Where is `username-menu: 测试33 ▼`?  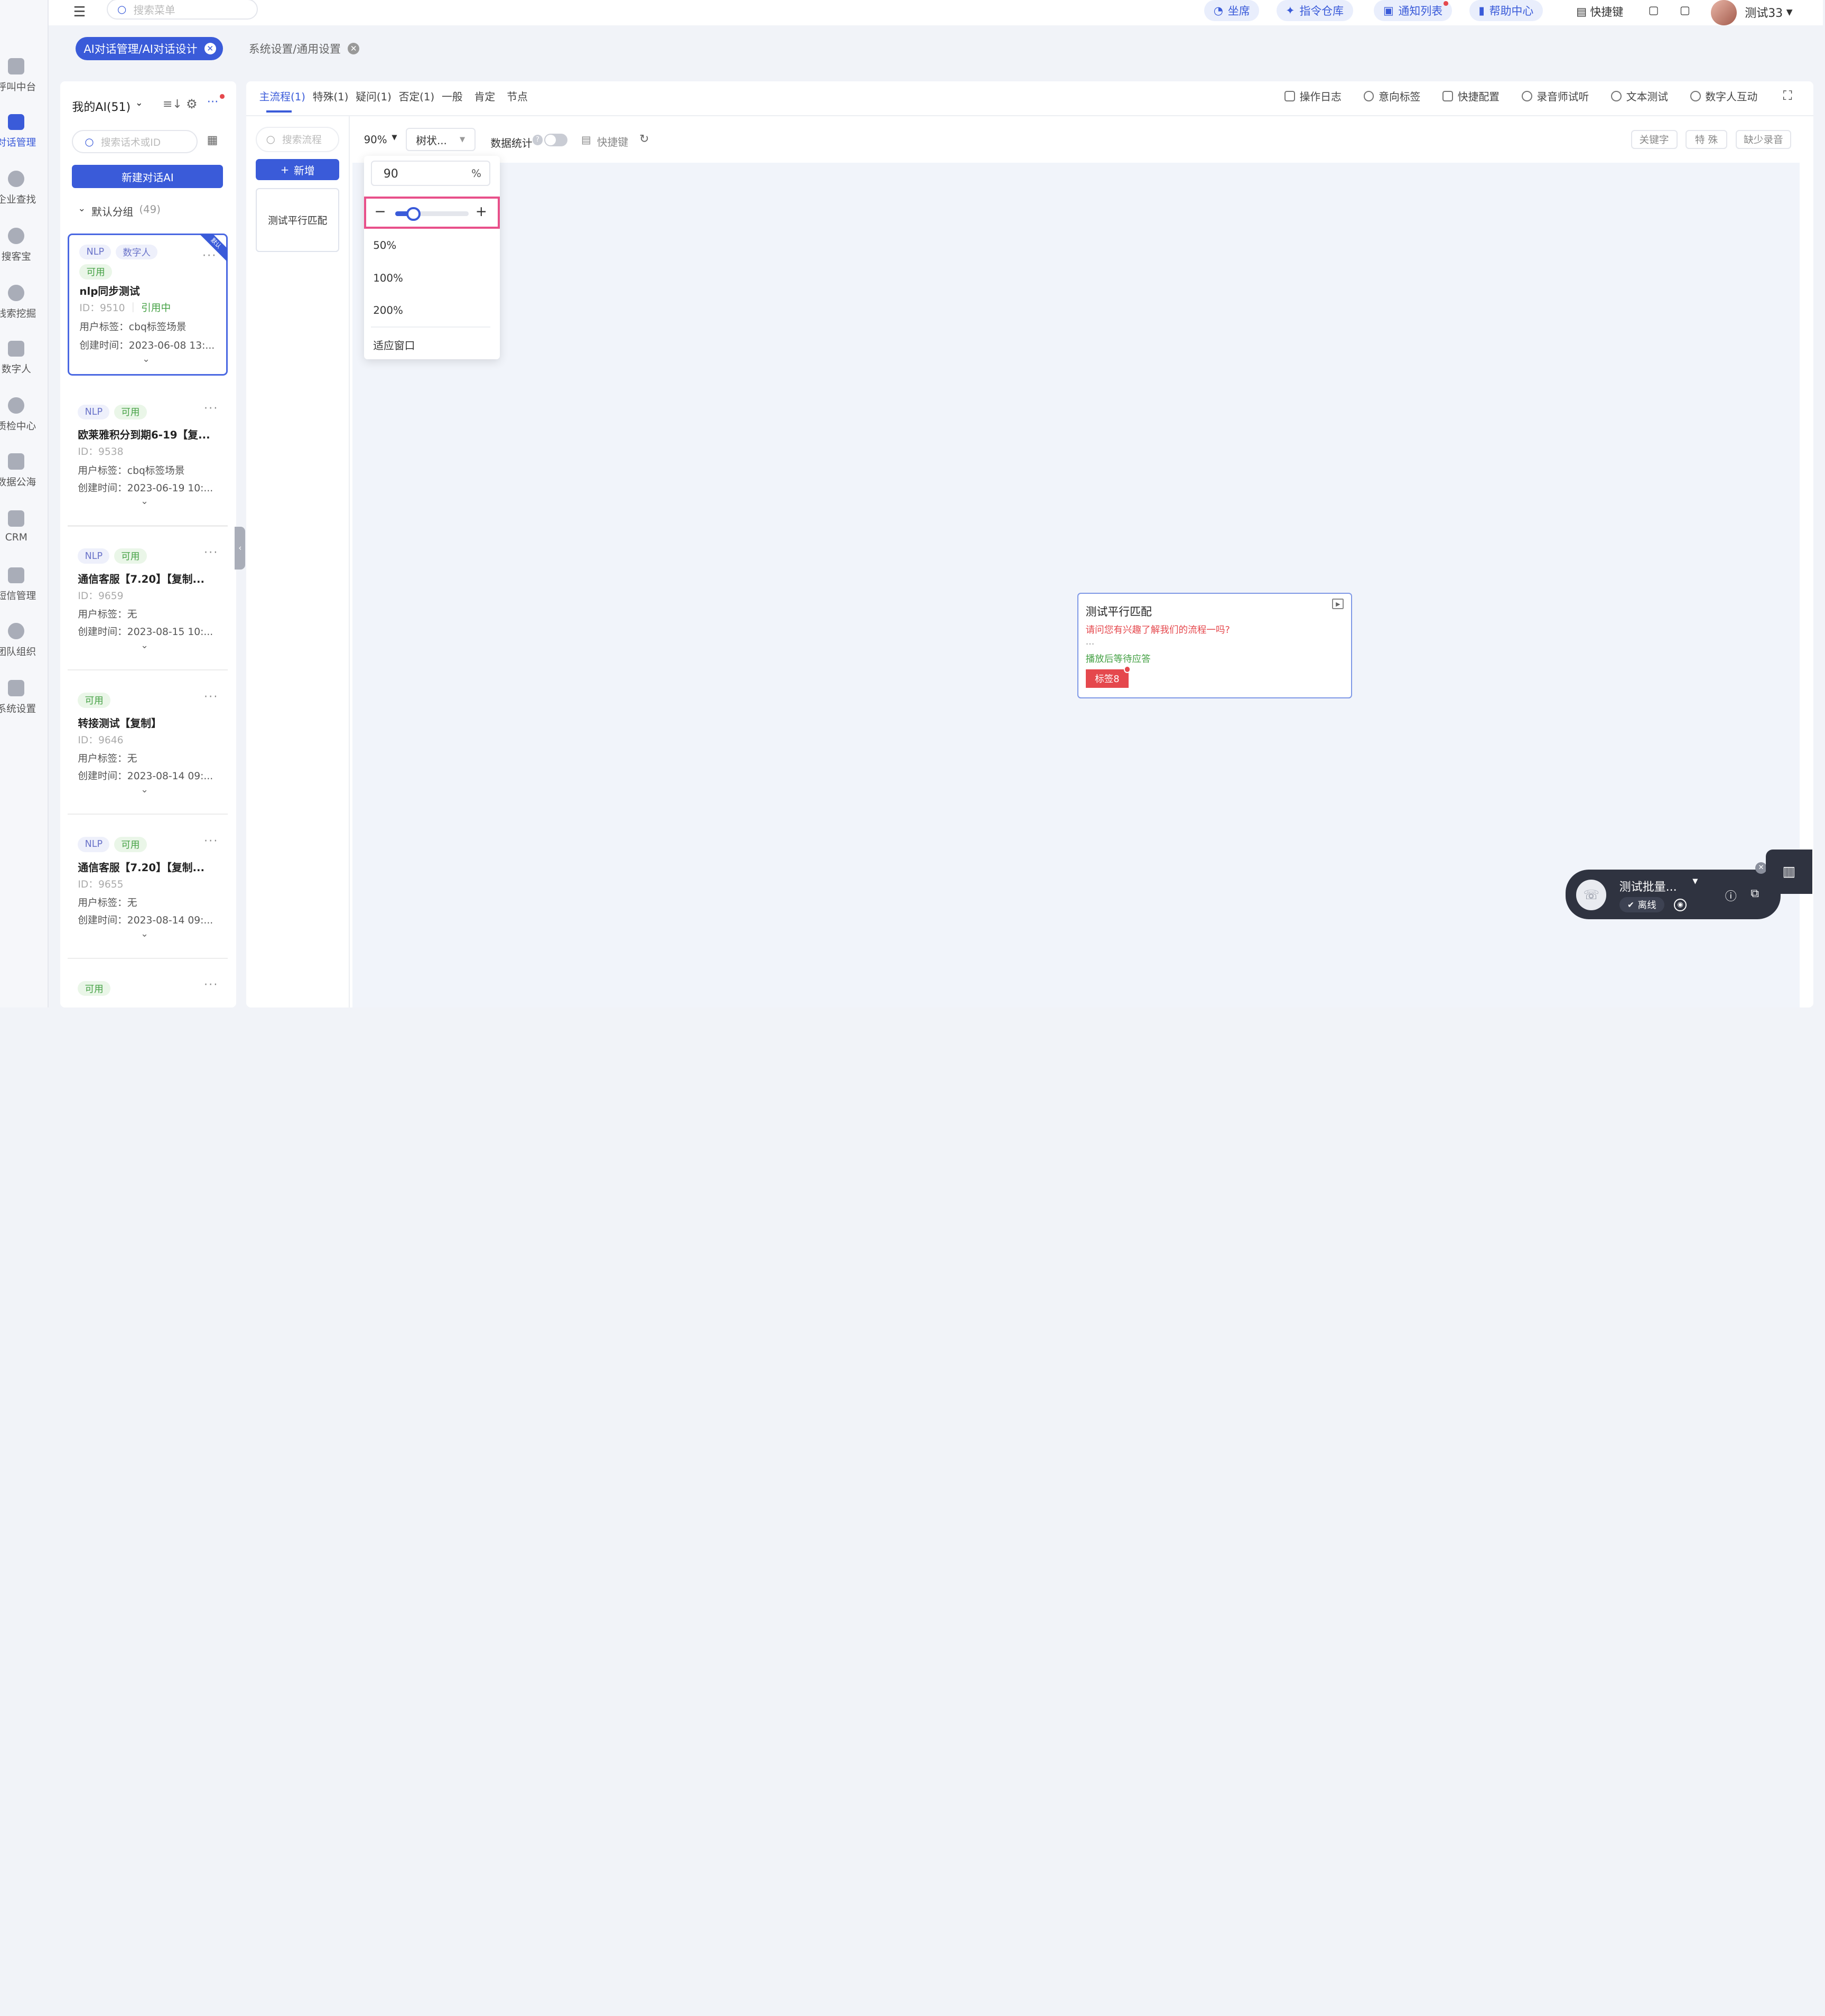
username-menu: 测试33 ▼ is located at coordinates (1769, 12).